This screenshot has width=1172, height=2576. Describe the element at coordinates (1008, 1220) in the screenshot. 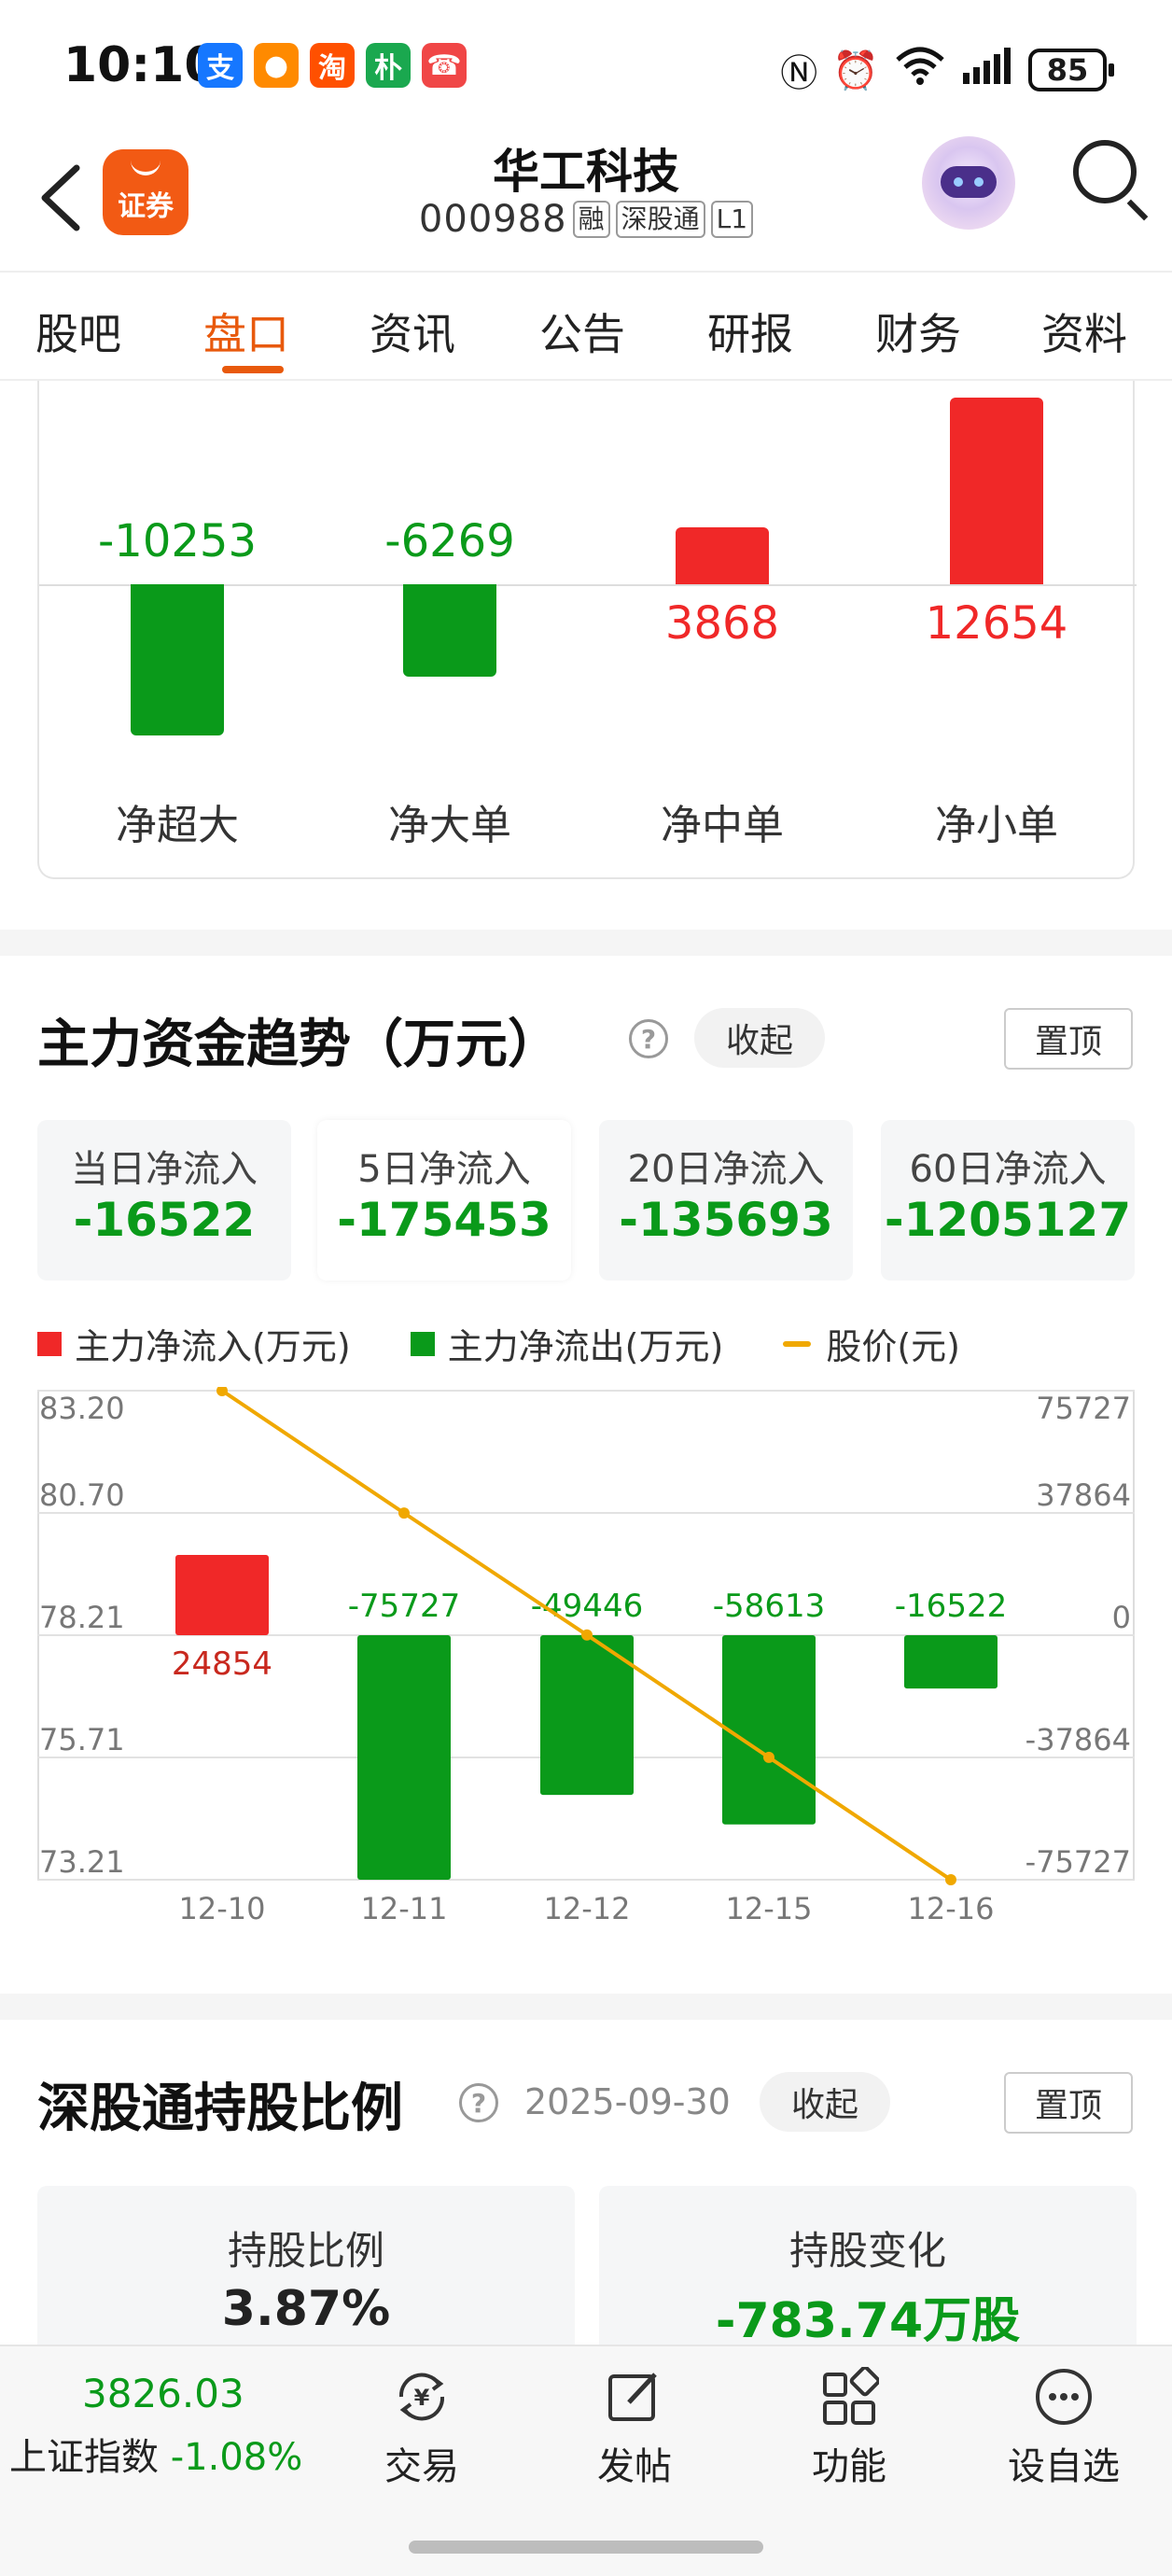

I see `stat-value: -1205127` at that location.